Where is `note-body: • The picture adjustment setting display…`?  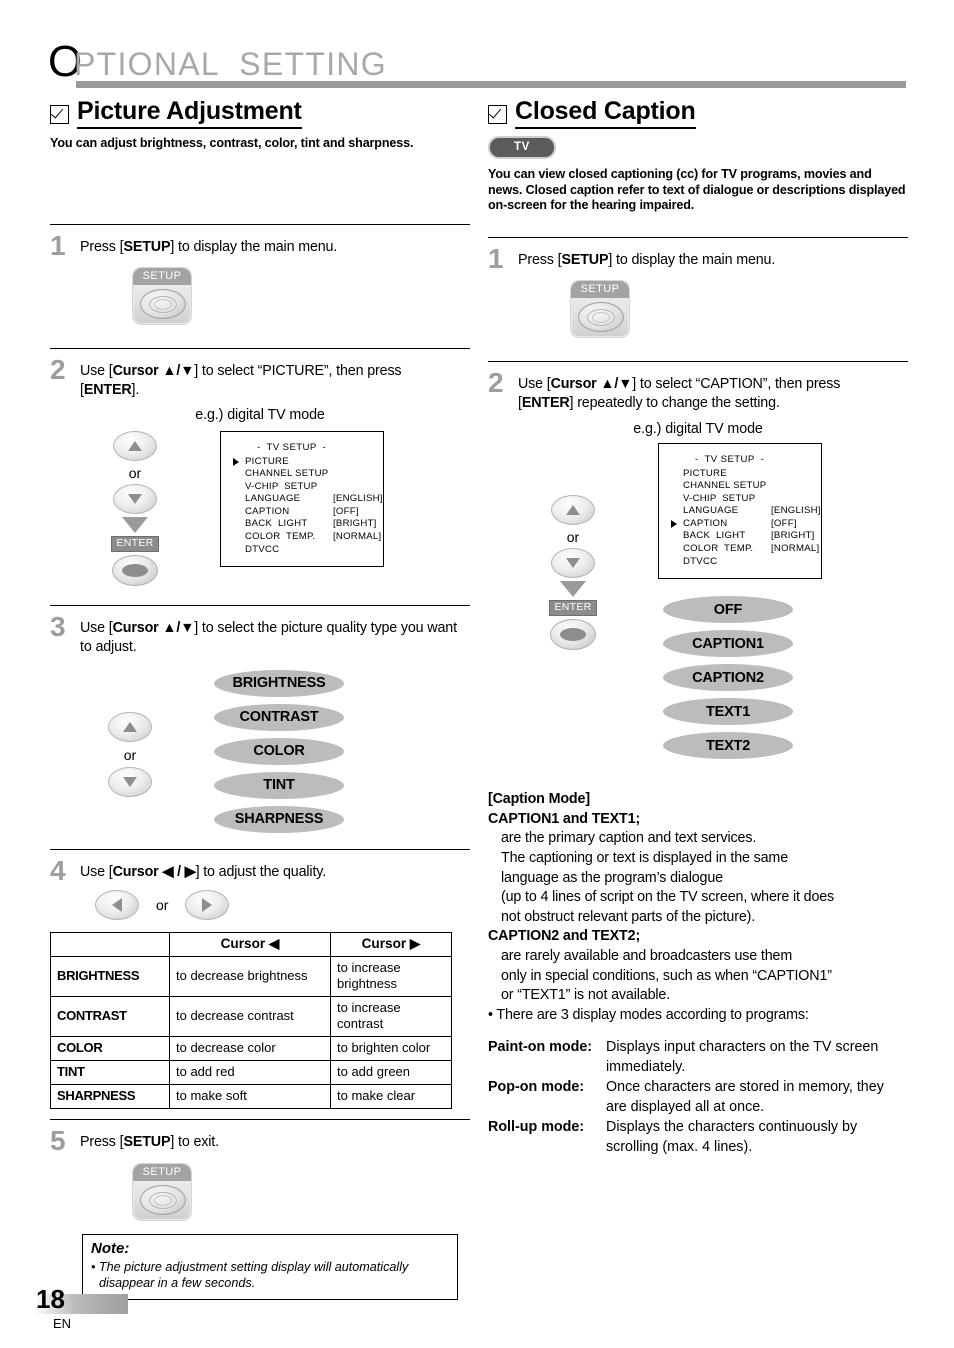 note-body: • The picture adjustment setting display… is located at coordinates (250, 1274).